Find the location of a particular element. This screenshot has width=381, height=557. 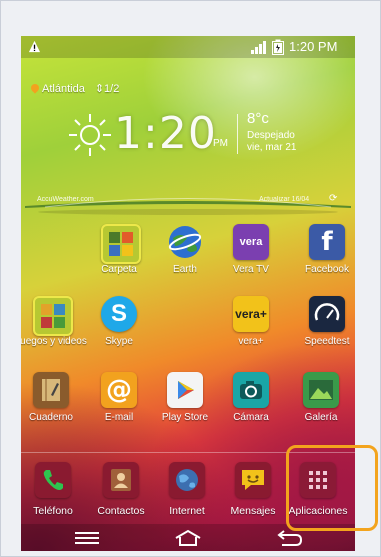

facebook-icon: f is located at coordinates (327, 242).